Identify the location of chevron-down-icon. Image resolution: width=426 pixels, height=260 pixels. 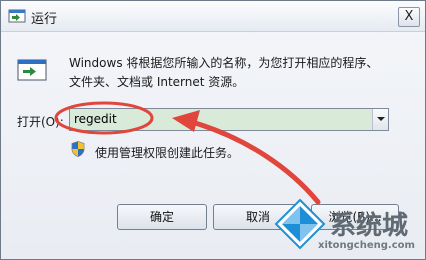
(380, 119).